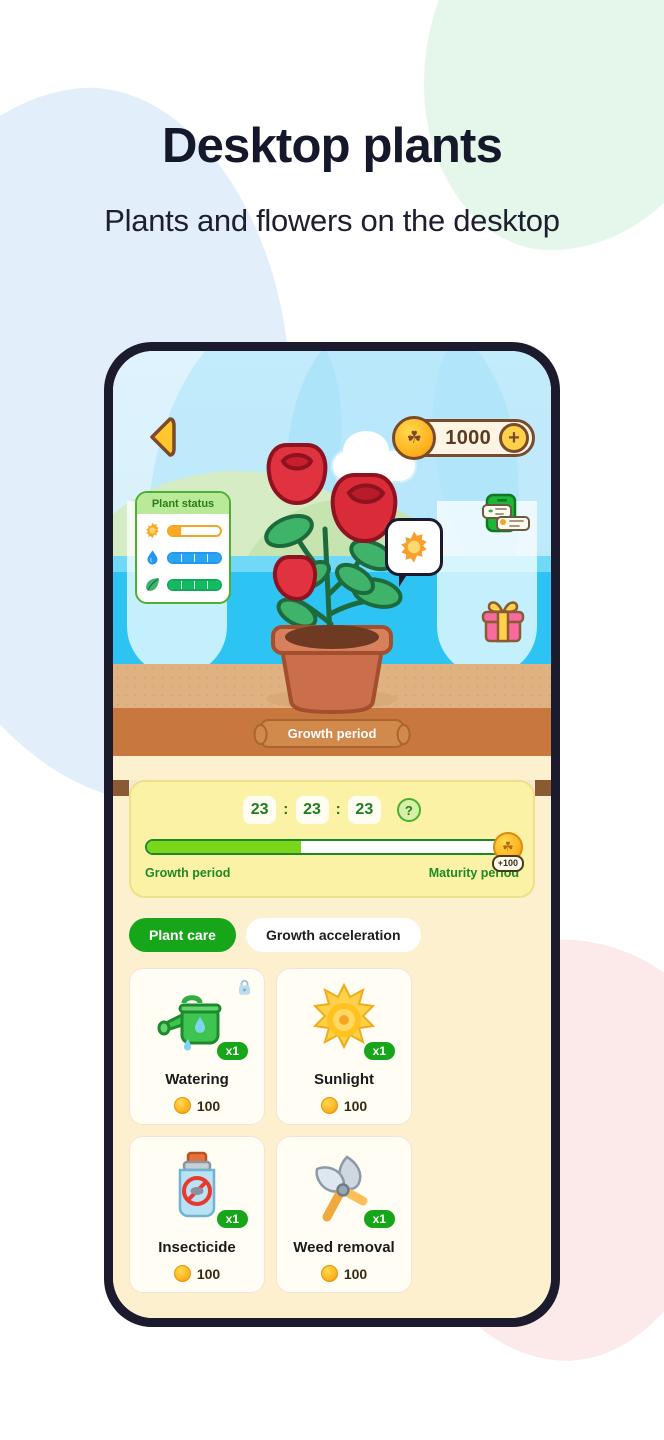 Image resolution: width=664 pixels, height=1440 pixels. I want to click on item-name: Watering, so click(197, 1079).